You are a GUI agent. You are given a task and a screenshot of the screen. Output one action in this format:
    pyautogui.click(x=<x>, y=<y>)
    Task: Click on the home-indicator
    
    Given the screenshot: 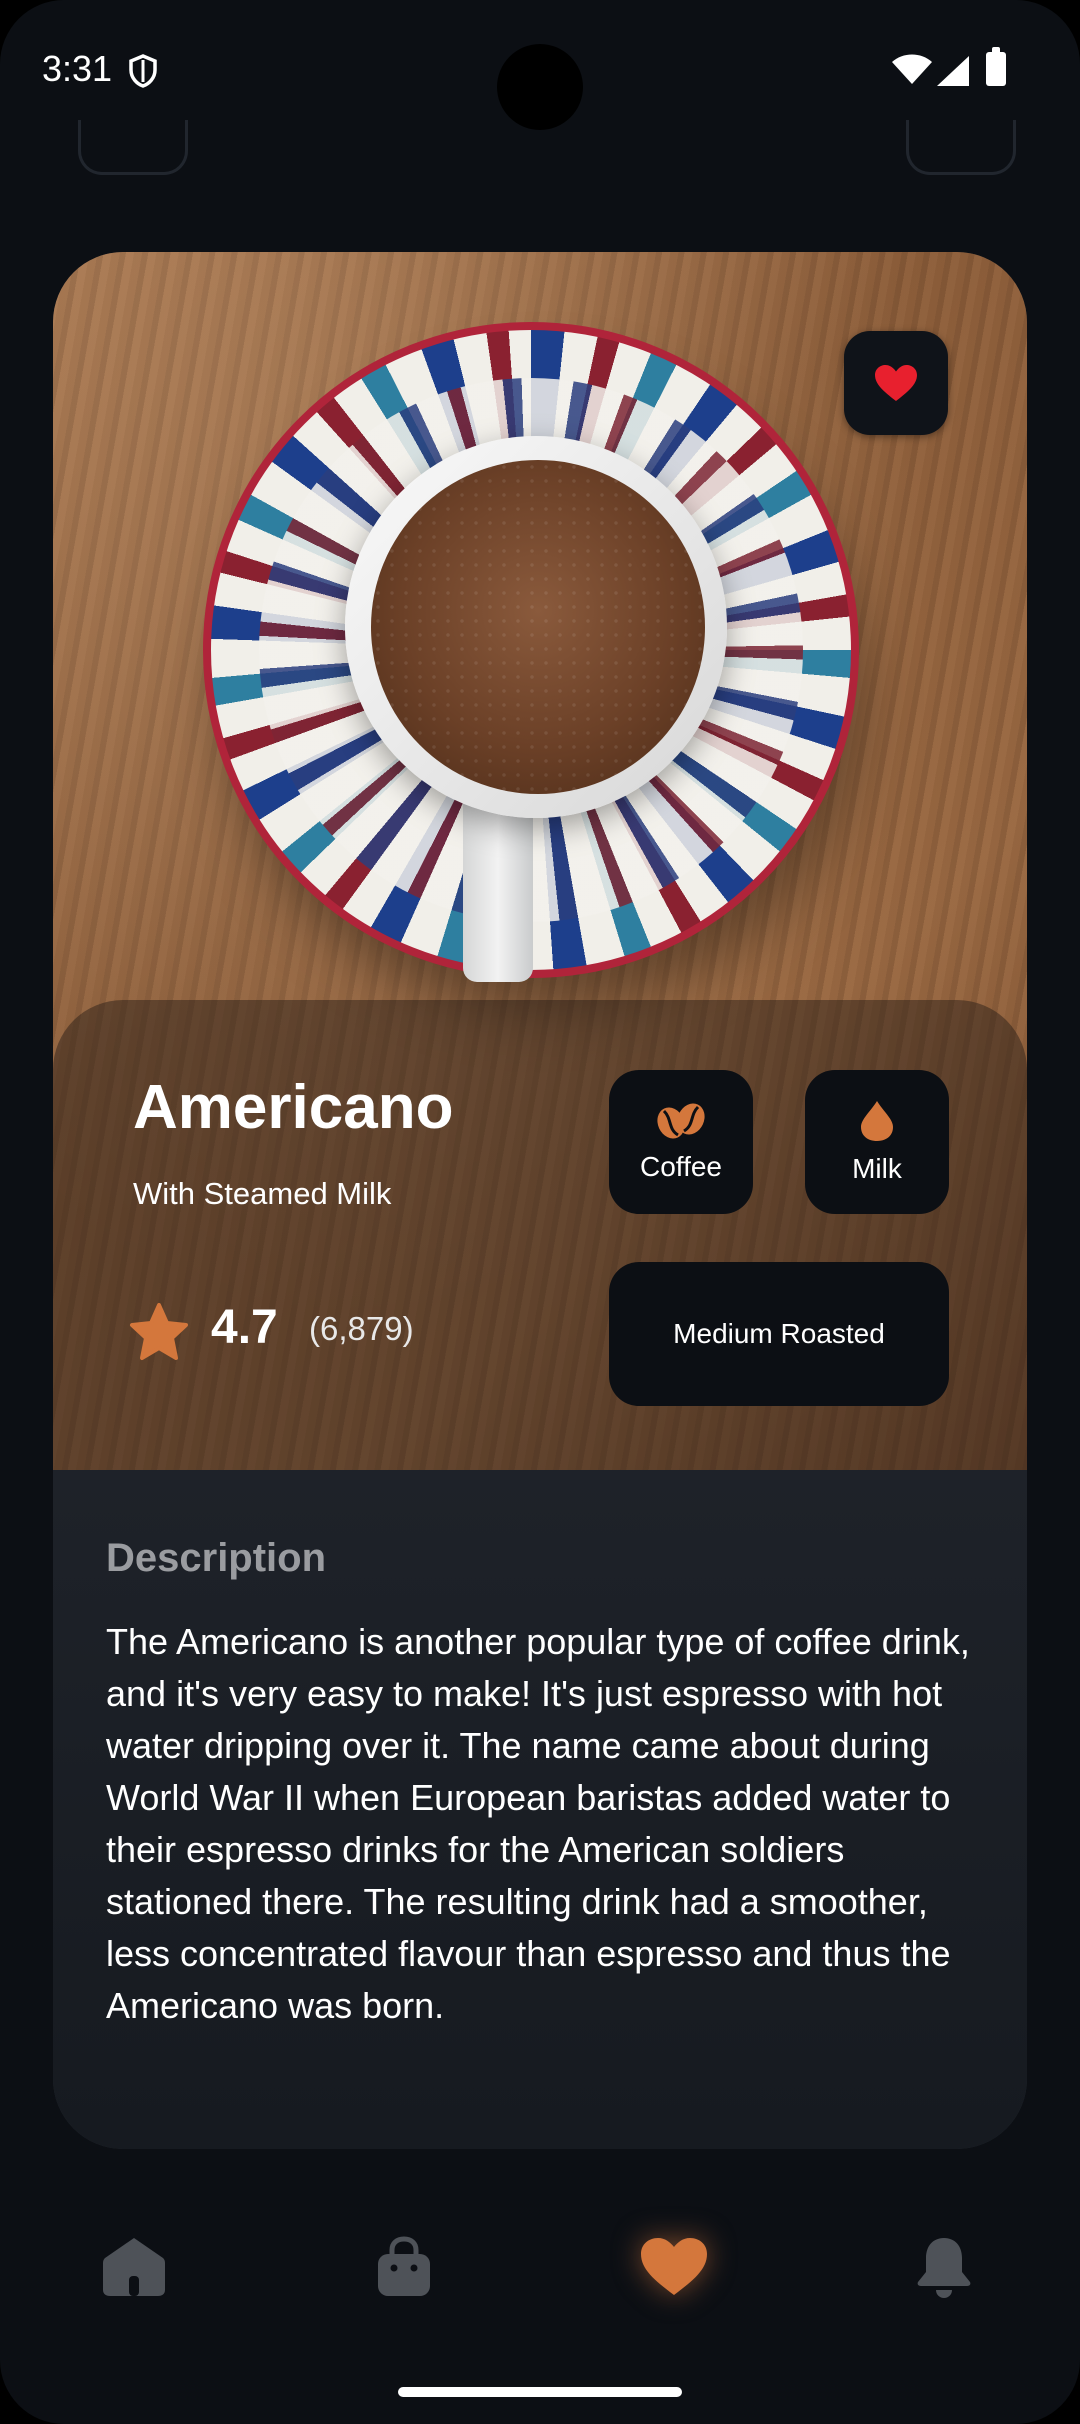 What is the action you would take?
    pyautogui.click(x=540, y=2392)
    